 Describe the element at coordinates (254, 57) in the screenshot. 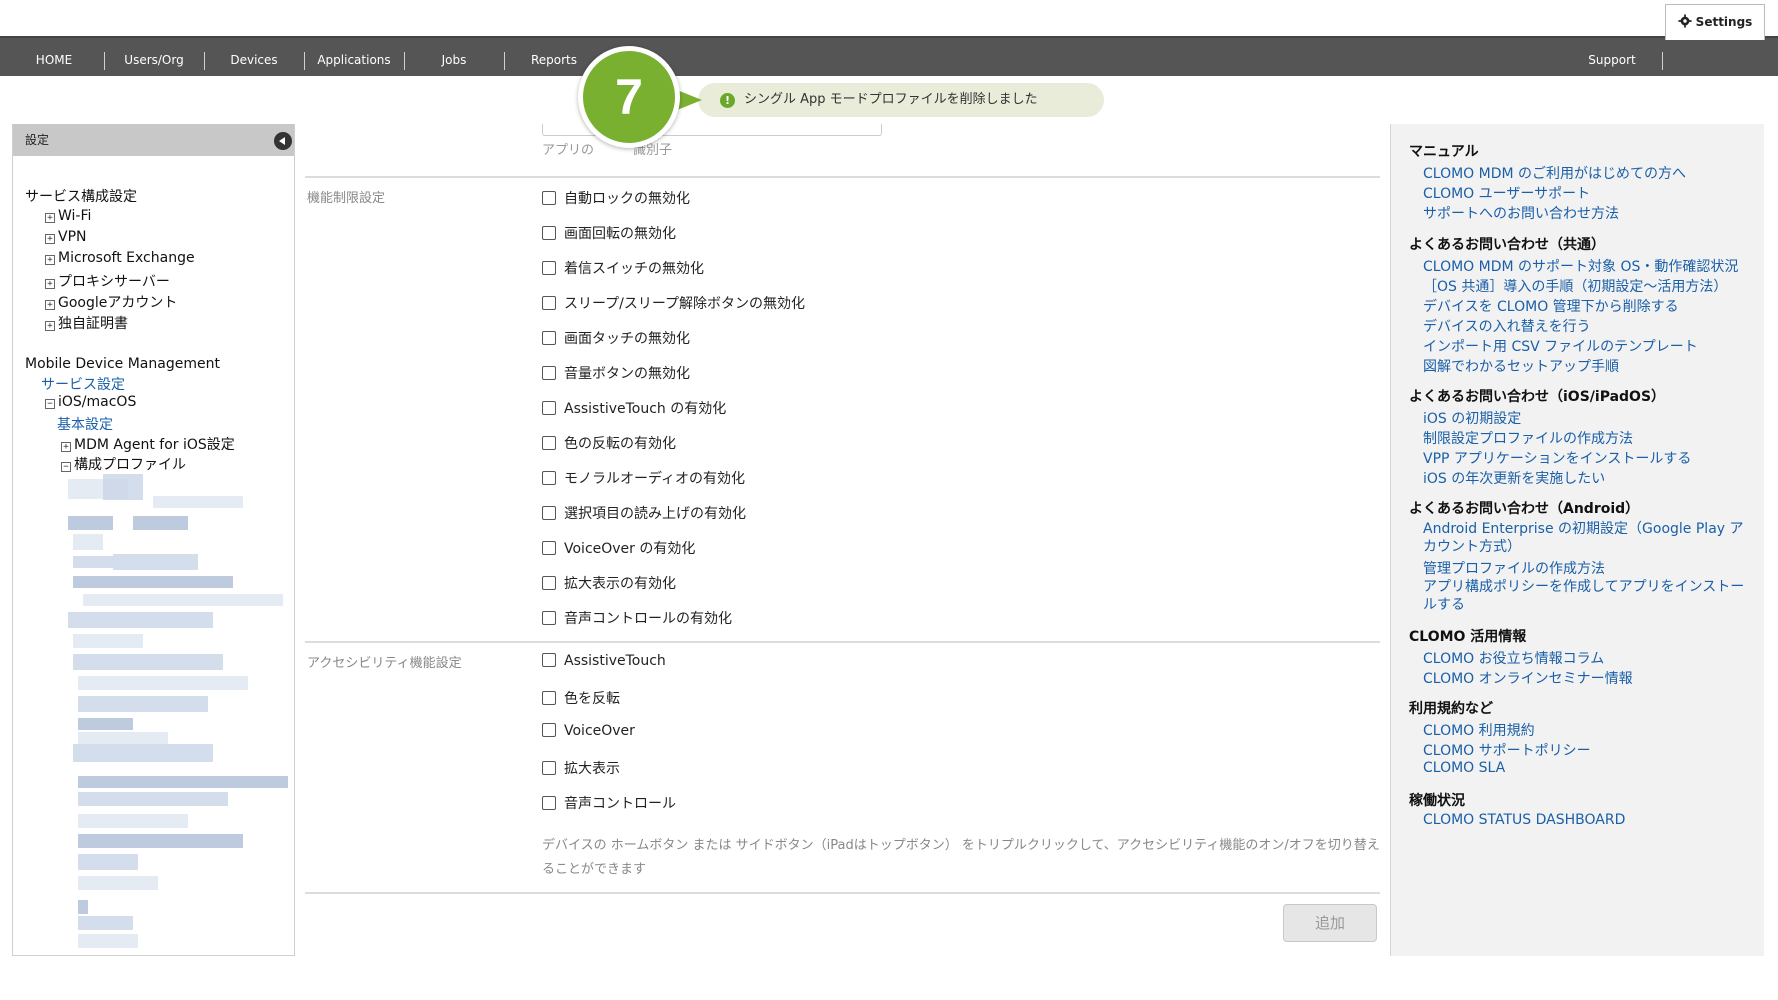

I see `nav-devices: Devices` at that location.